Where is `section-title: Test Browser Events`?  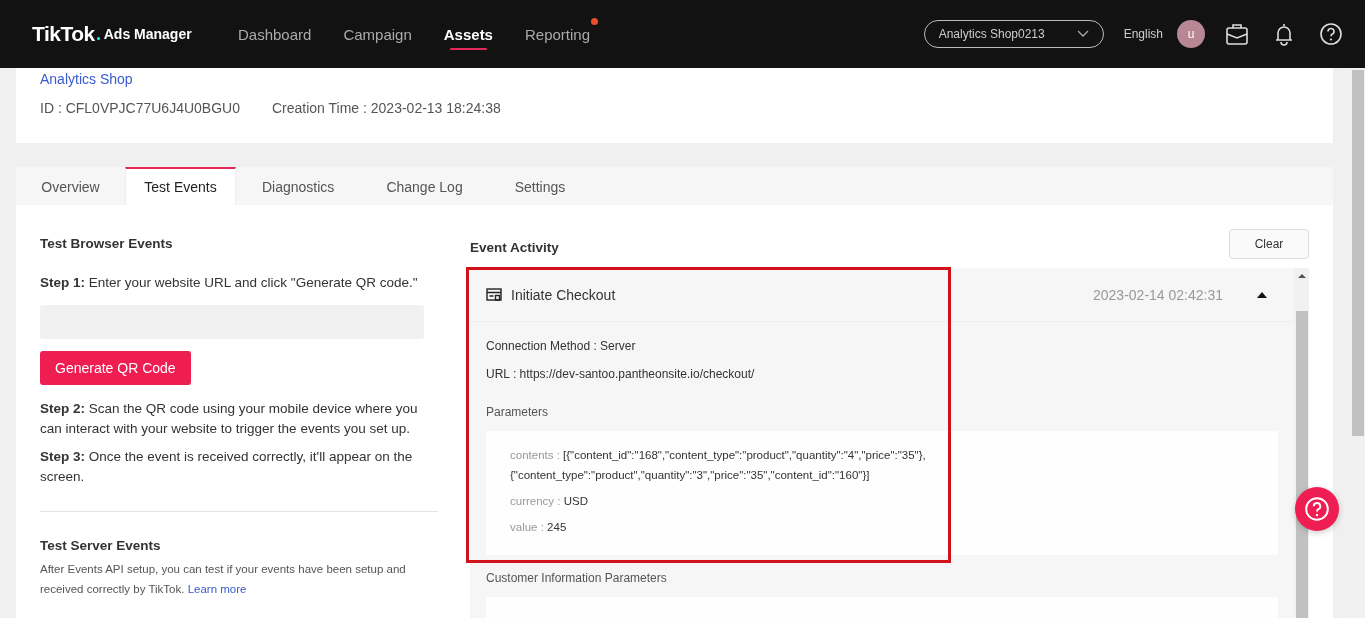 section-title: Test Browser Events is located at coordinates (107, 243).